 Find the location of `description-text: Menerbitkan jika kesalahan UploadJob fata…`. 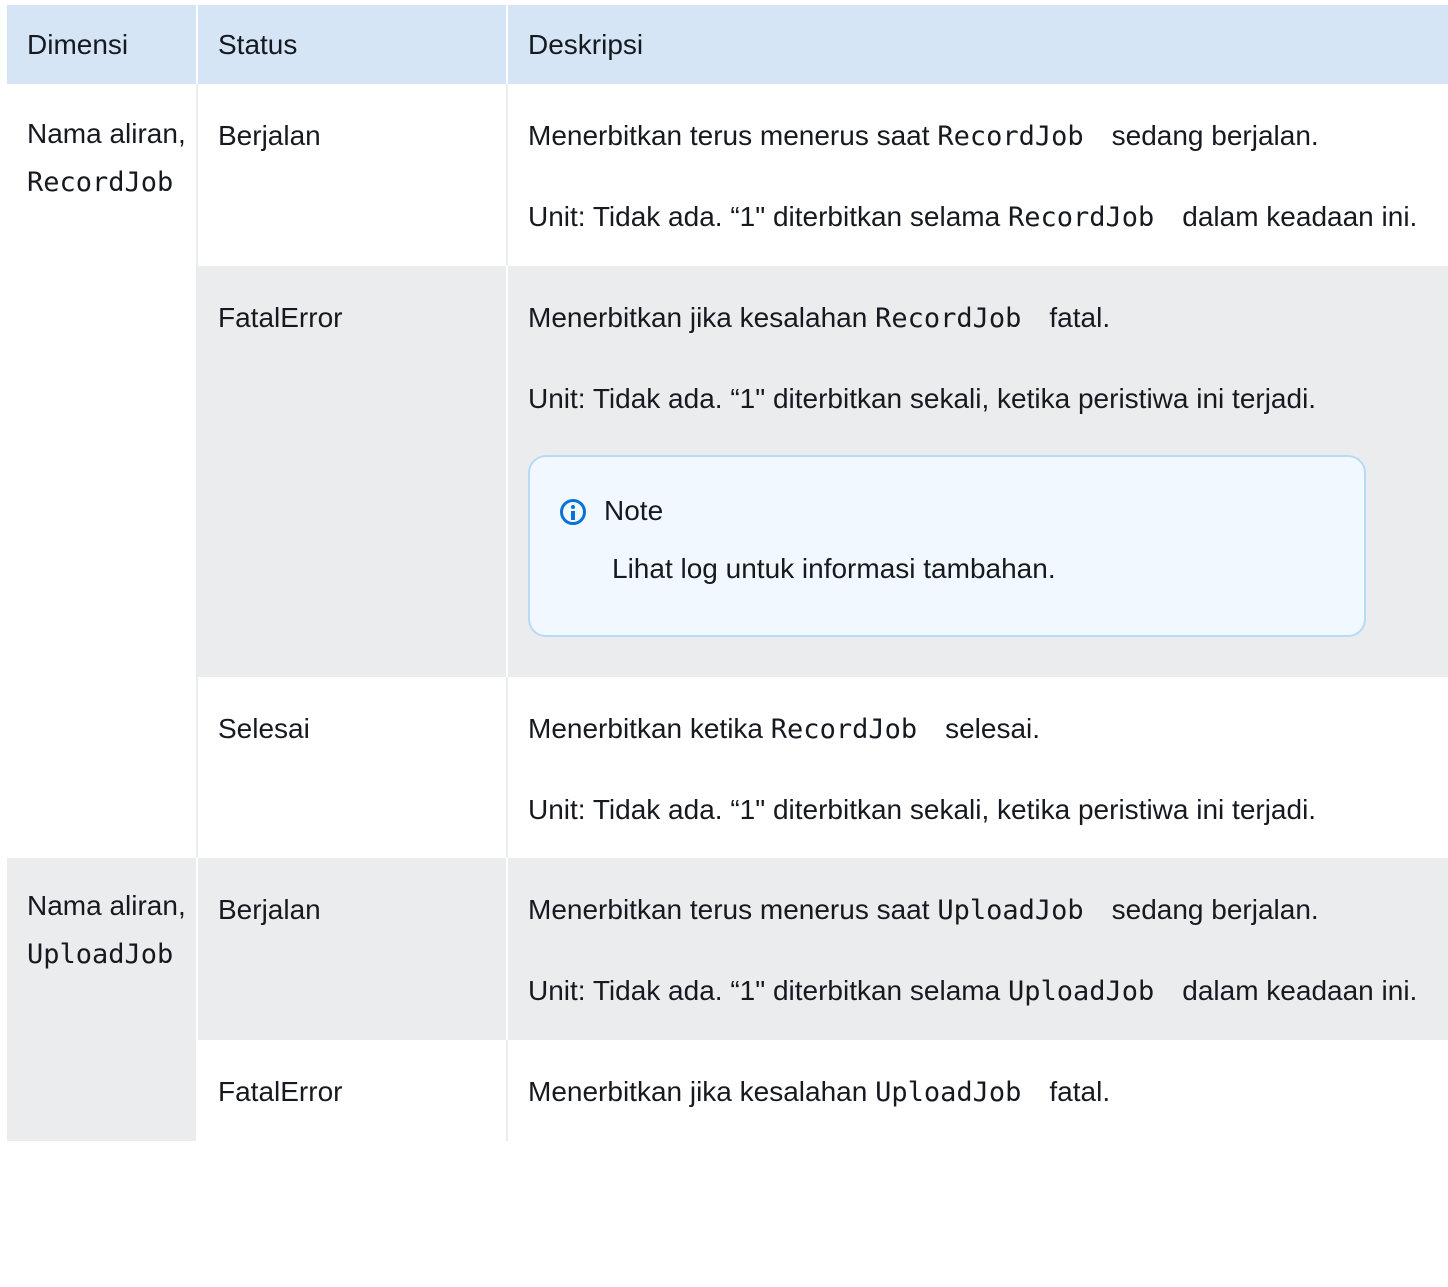

description-text: Menerbitkan jika kesalahan UploadJob fata… is located at coordinates (978, 1092).